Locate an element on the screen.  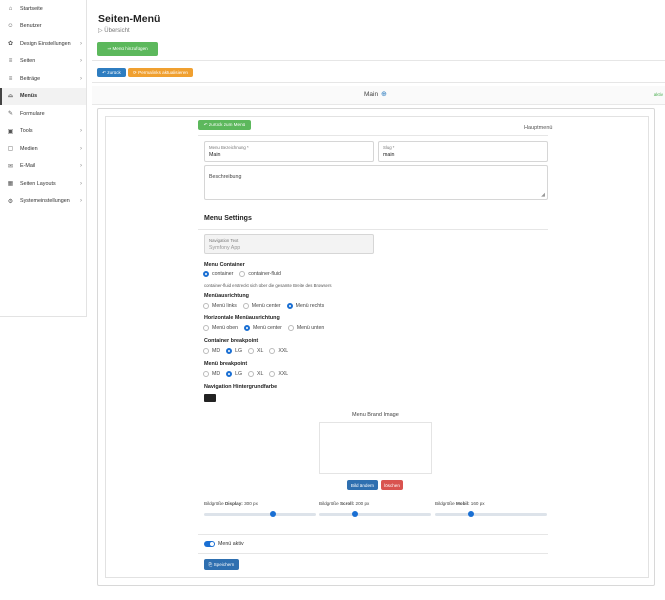
sidebar-item-label: Medien is located at coordinates (29, 148).